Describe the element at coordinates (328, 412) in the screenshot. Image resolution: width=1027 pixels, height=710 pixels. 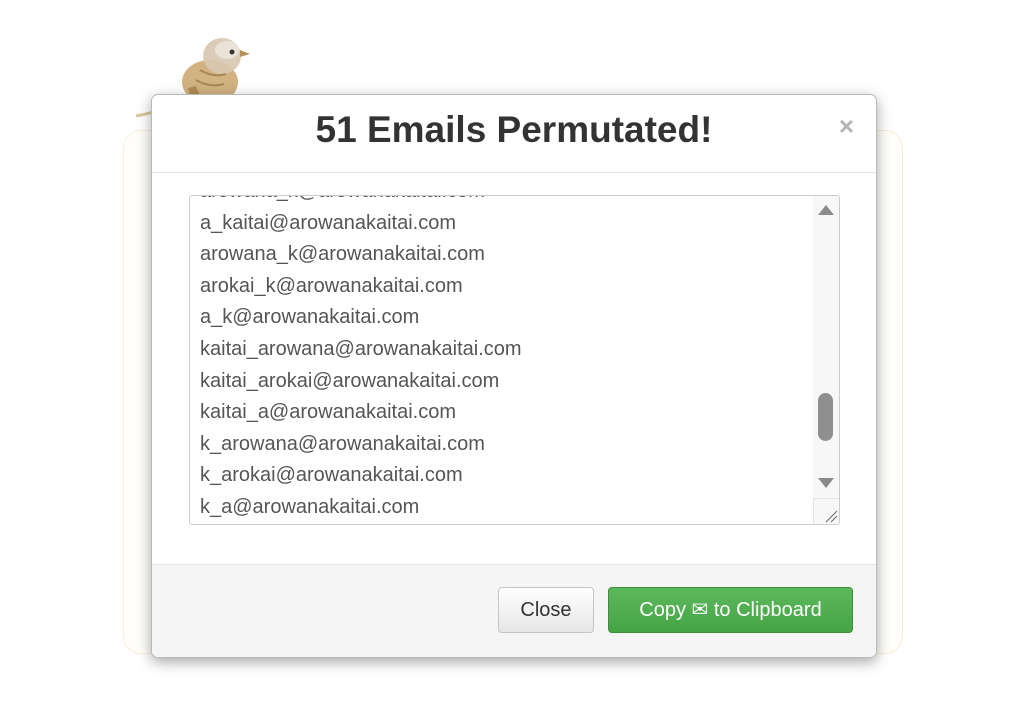
I see `email-list-item: kaitai_a@arowanakaitai.com` at that location.